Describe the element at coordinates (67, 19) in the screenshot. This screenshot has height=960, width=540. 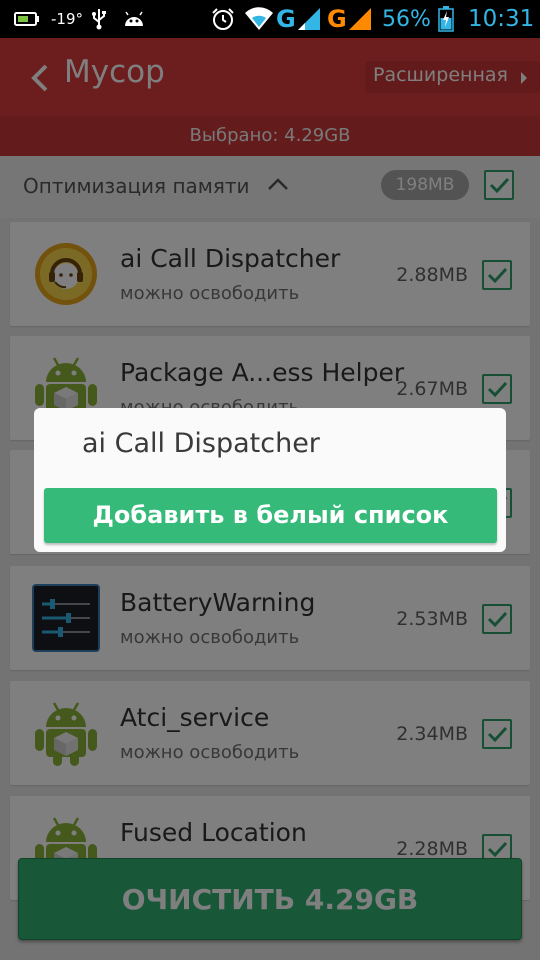
I see `temperature-text: -19°` at that location.